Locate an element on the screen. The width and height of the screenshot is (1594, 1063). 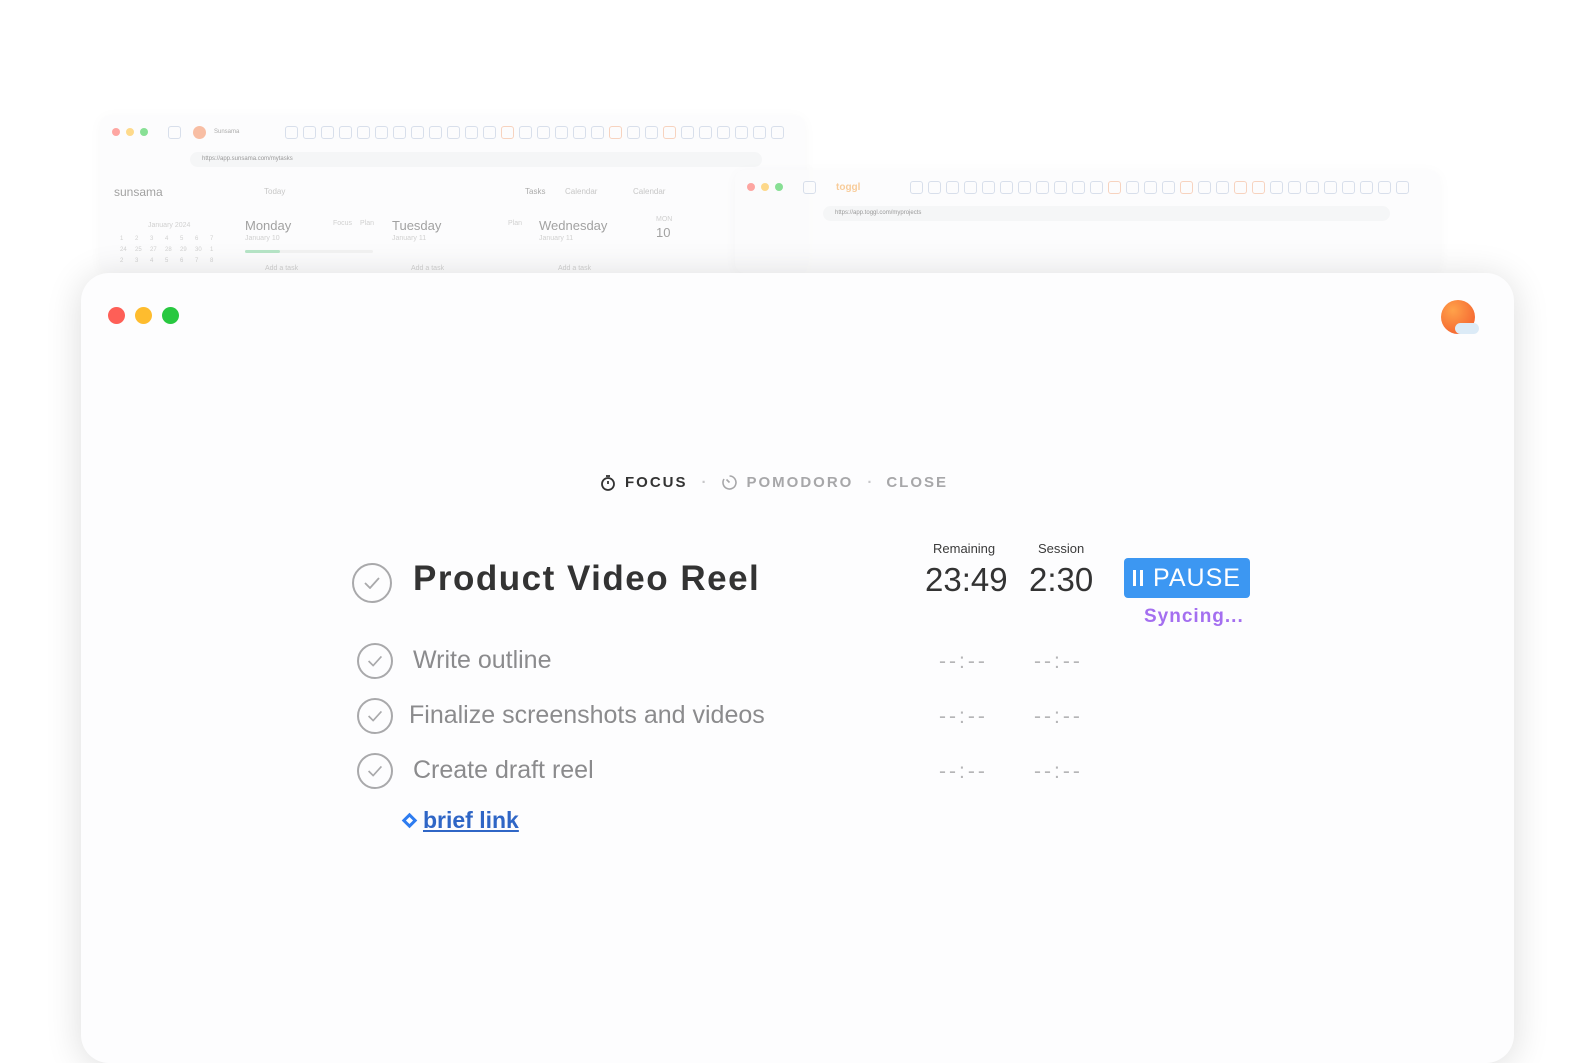
brief-link: brief link is located at coordinates (471, 820).